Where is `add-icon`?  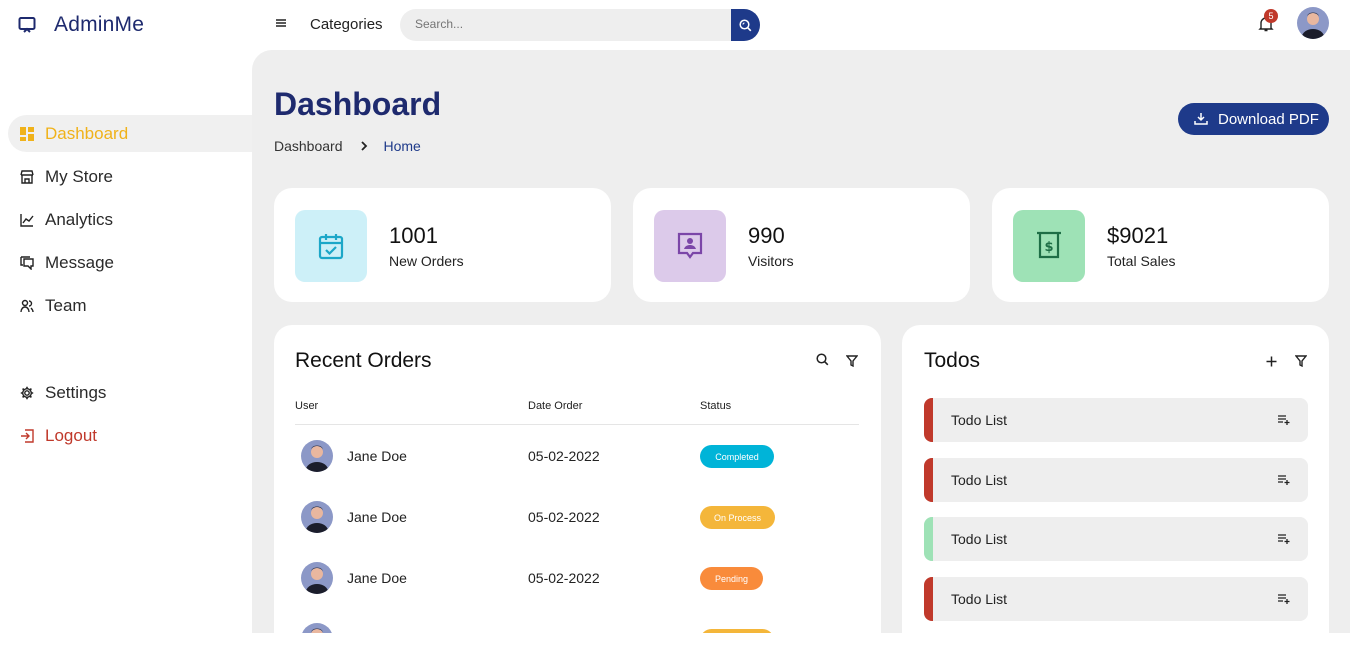
add-icon is located at coordinates (1271, 363).